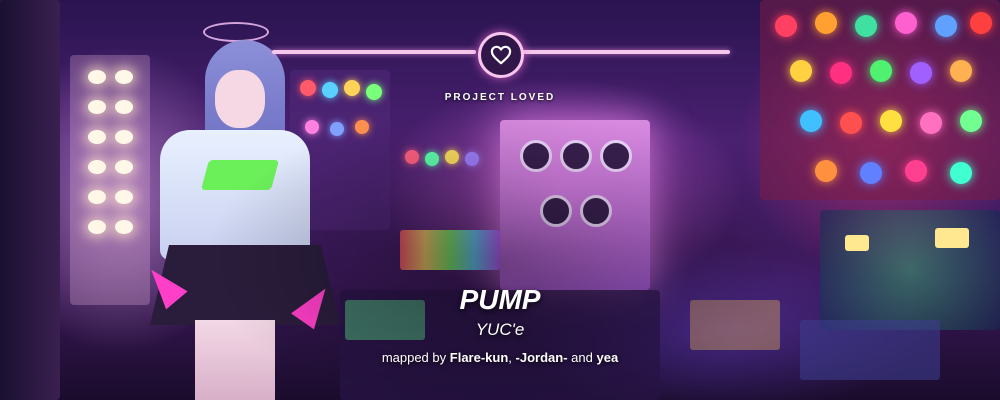 This screenshot has width=1000, height=400. I want to click on beatmap-title: PUMP, so click(500, 299).